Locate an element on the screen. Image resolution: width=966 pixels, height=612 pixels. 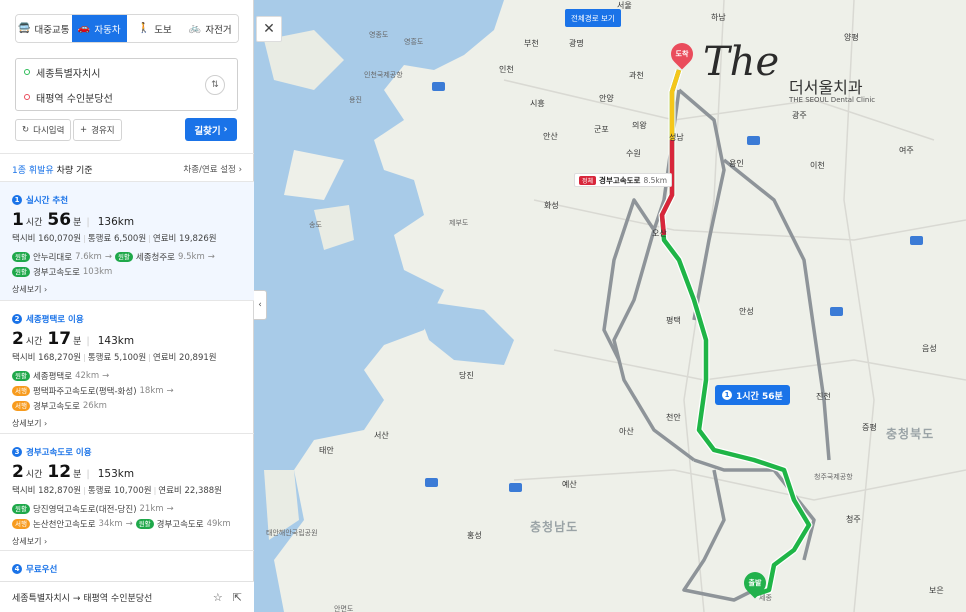
map-label: 시흥 is located at coordinates (537, 103).